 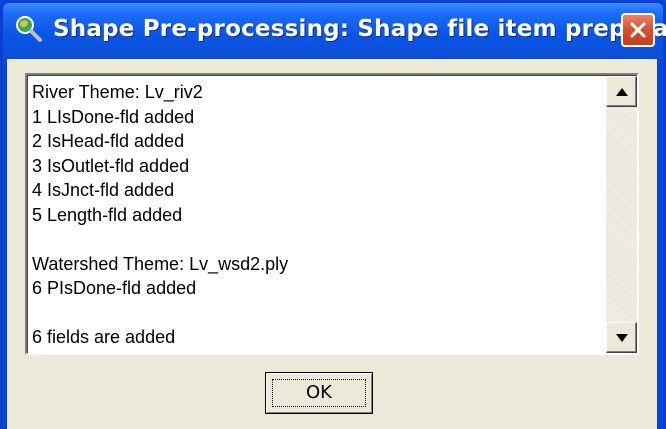 I want to click on vertical-scrollbar, so click(x=621, y=214).